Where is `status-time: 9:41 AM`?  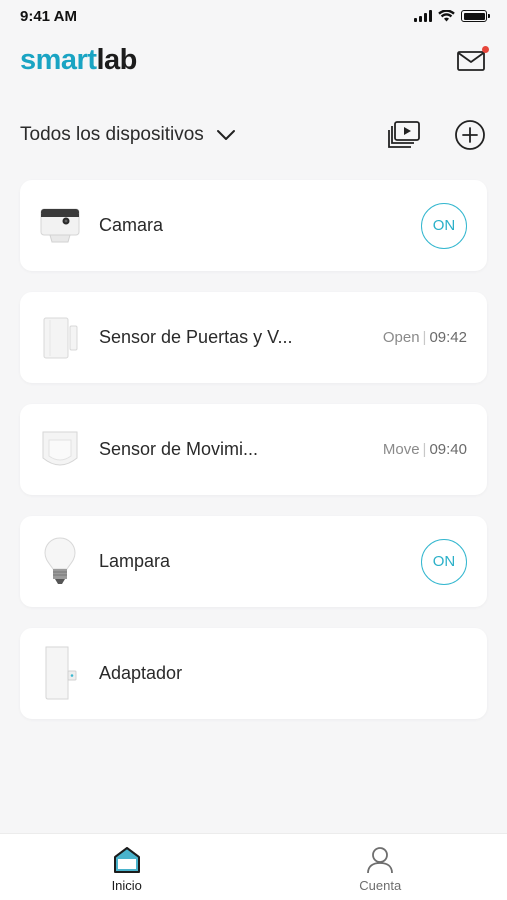
status-time: 9:41 AM is located at coordinates (48, 16).